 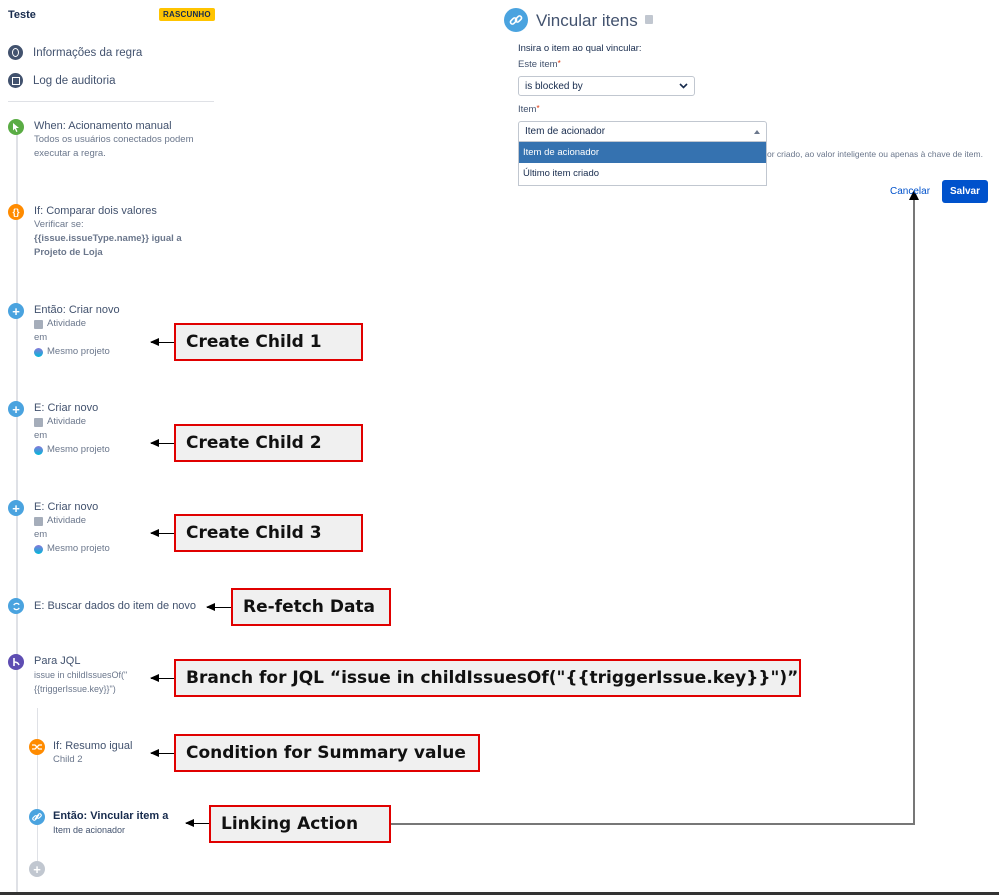 I want to click on refetch-title: E: Buscar dados do item de novo, so click(x=115, y=606).